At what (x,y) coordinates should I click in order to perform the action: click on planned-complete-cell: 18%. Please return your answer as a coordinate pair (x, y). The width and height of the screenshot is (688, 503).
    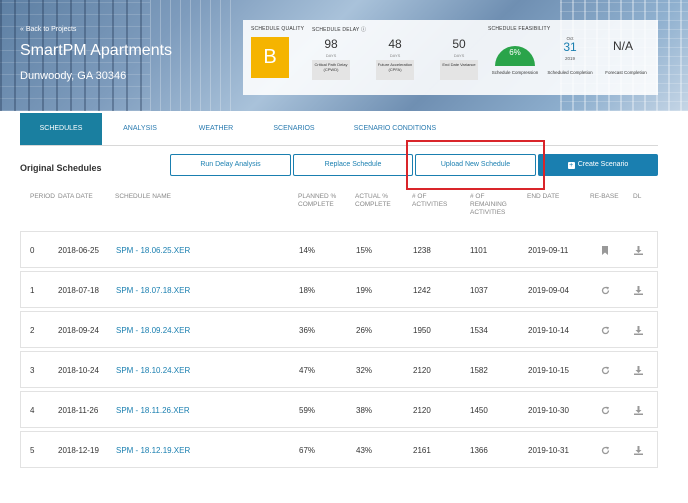
    Looking at the image, I should click on (307, 290).